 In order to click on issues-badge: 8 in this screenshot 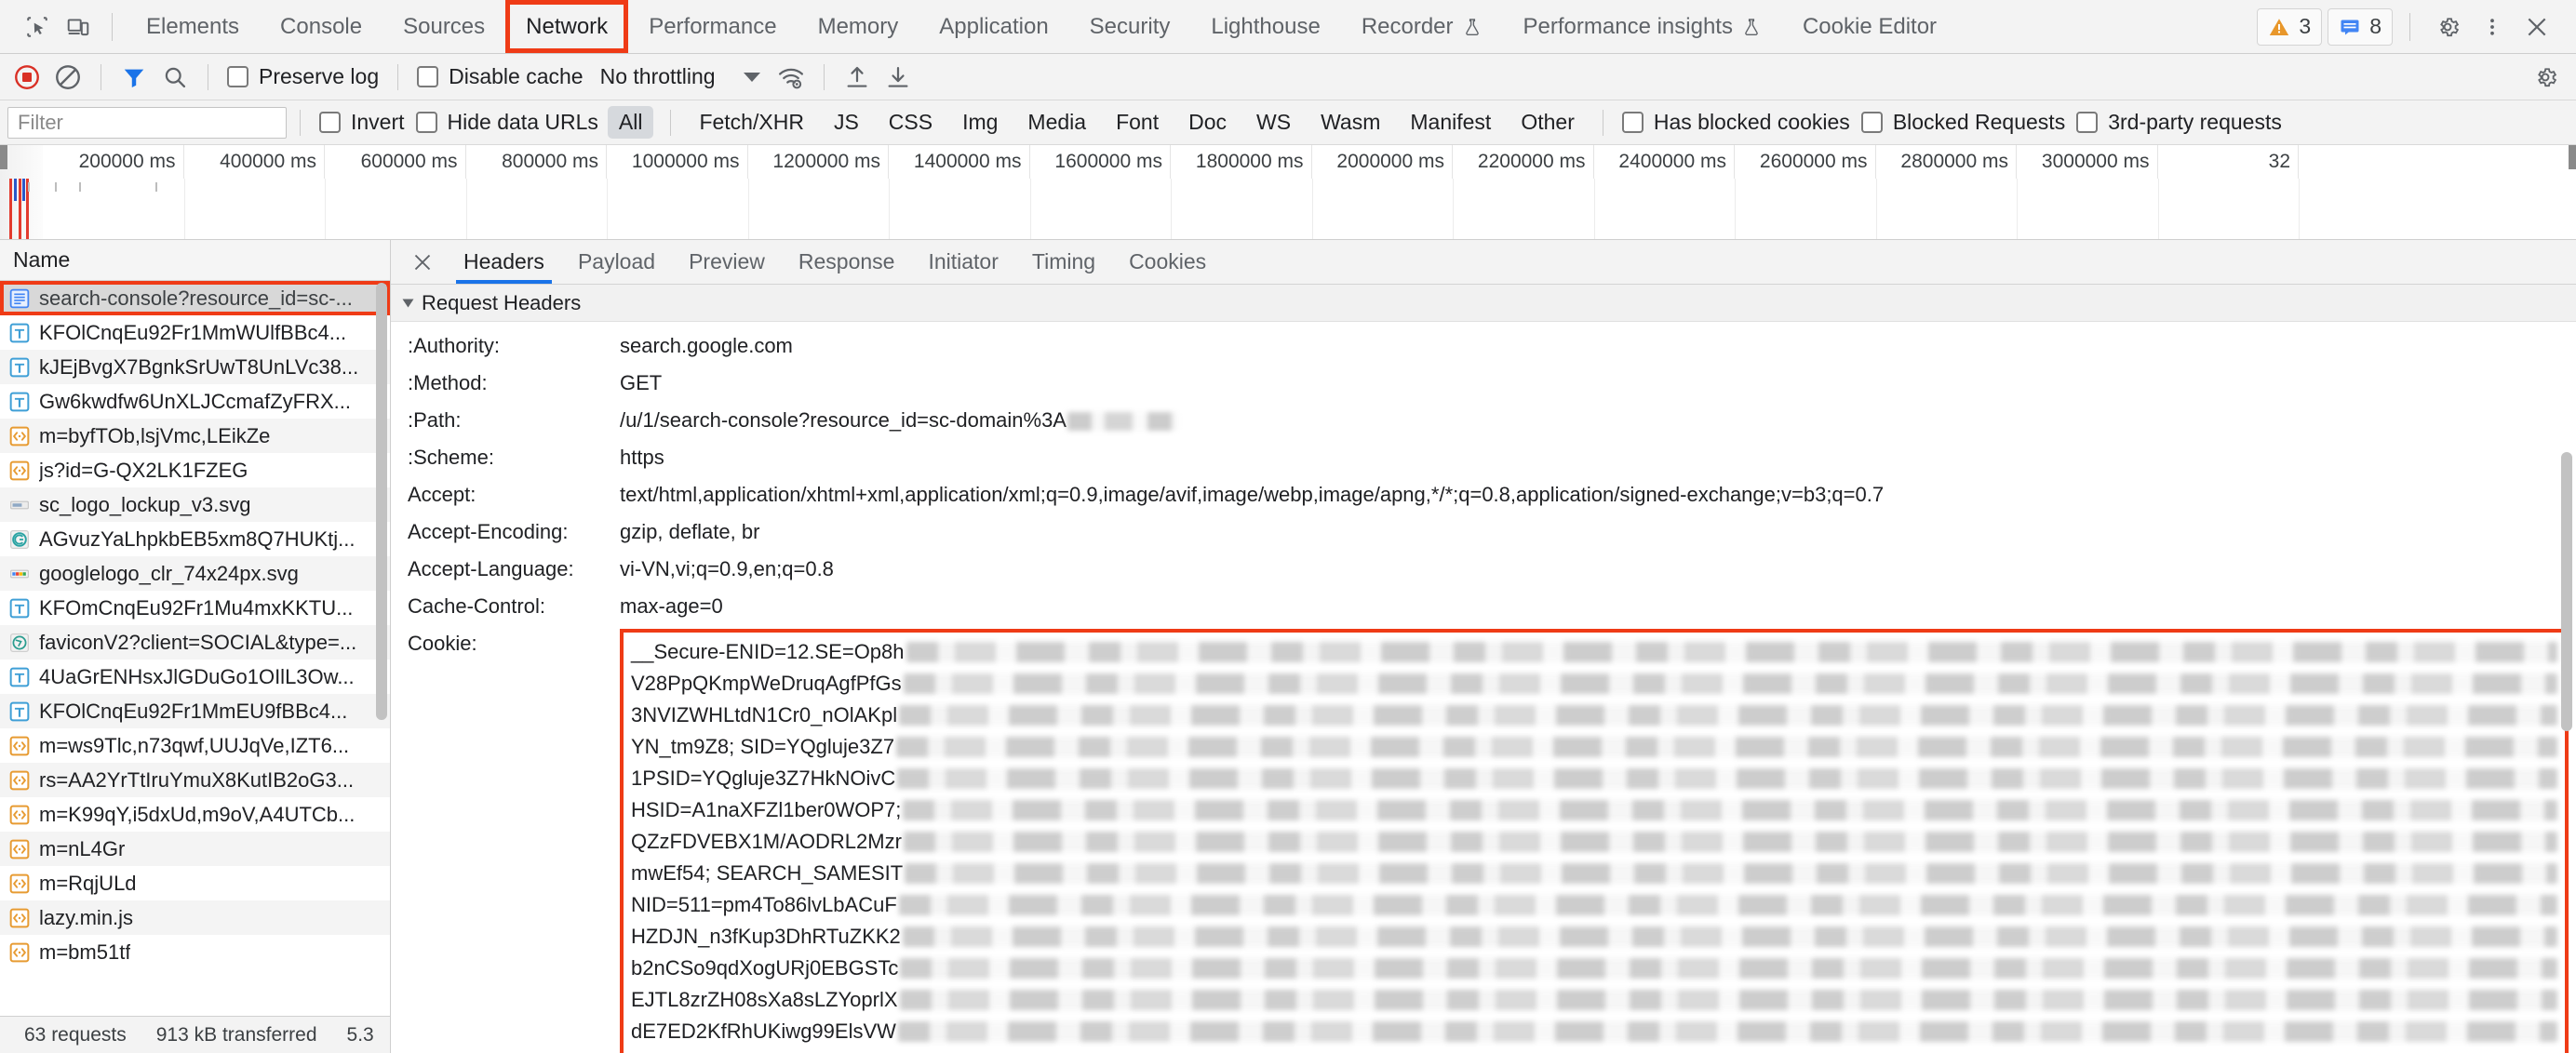, I will do `click(2360, 26)`.